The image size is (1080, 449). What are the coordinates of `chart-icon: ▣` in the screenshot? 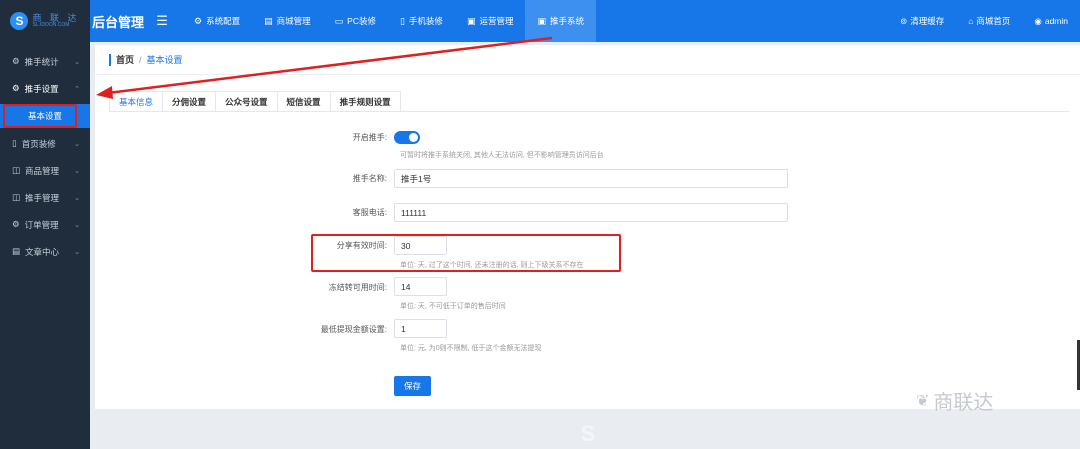 It's located at (471, 20).